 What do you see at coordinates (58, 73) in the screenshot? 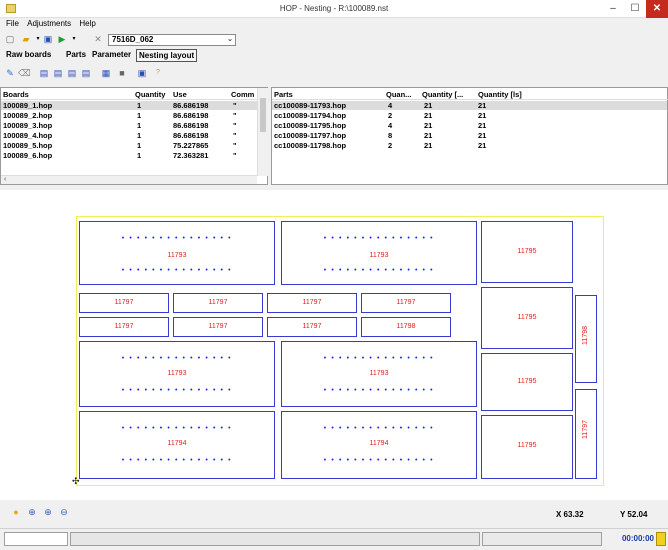
I see `print-all-icon: ▤` at bounding box center [58, 73].